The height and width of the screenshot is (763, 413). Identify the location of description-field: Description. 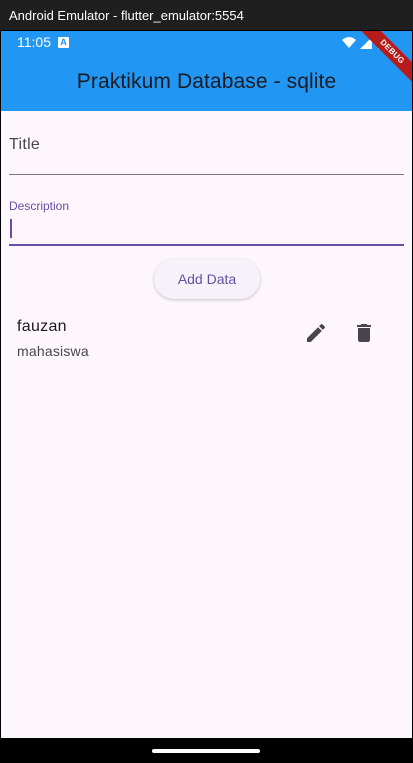
(206, 219).